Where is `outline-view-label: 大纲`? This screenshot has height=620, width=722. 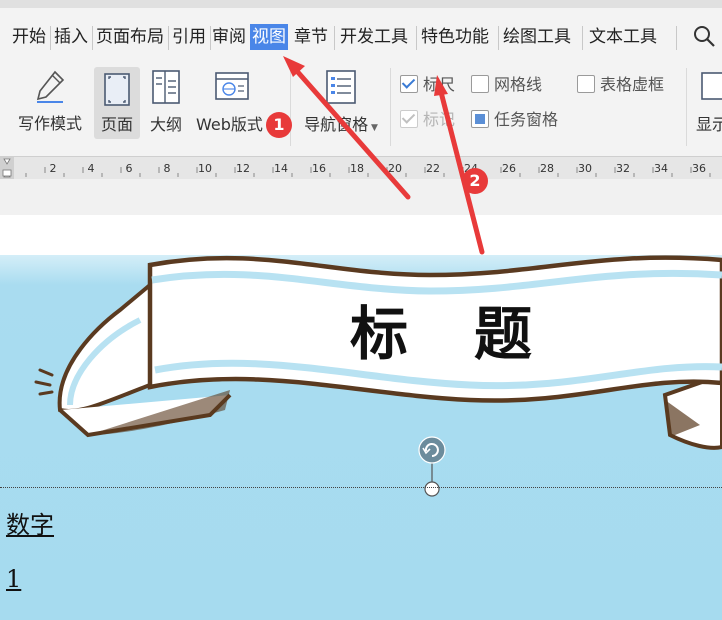
outline-view-label: 大纲 is located at coordinates (165, 124).